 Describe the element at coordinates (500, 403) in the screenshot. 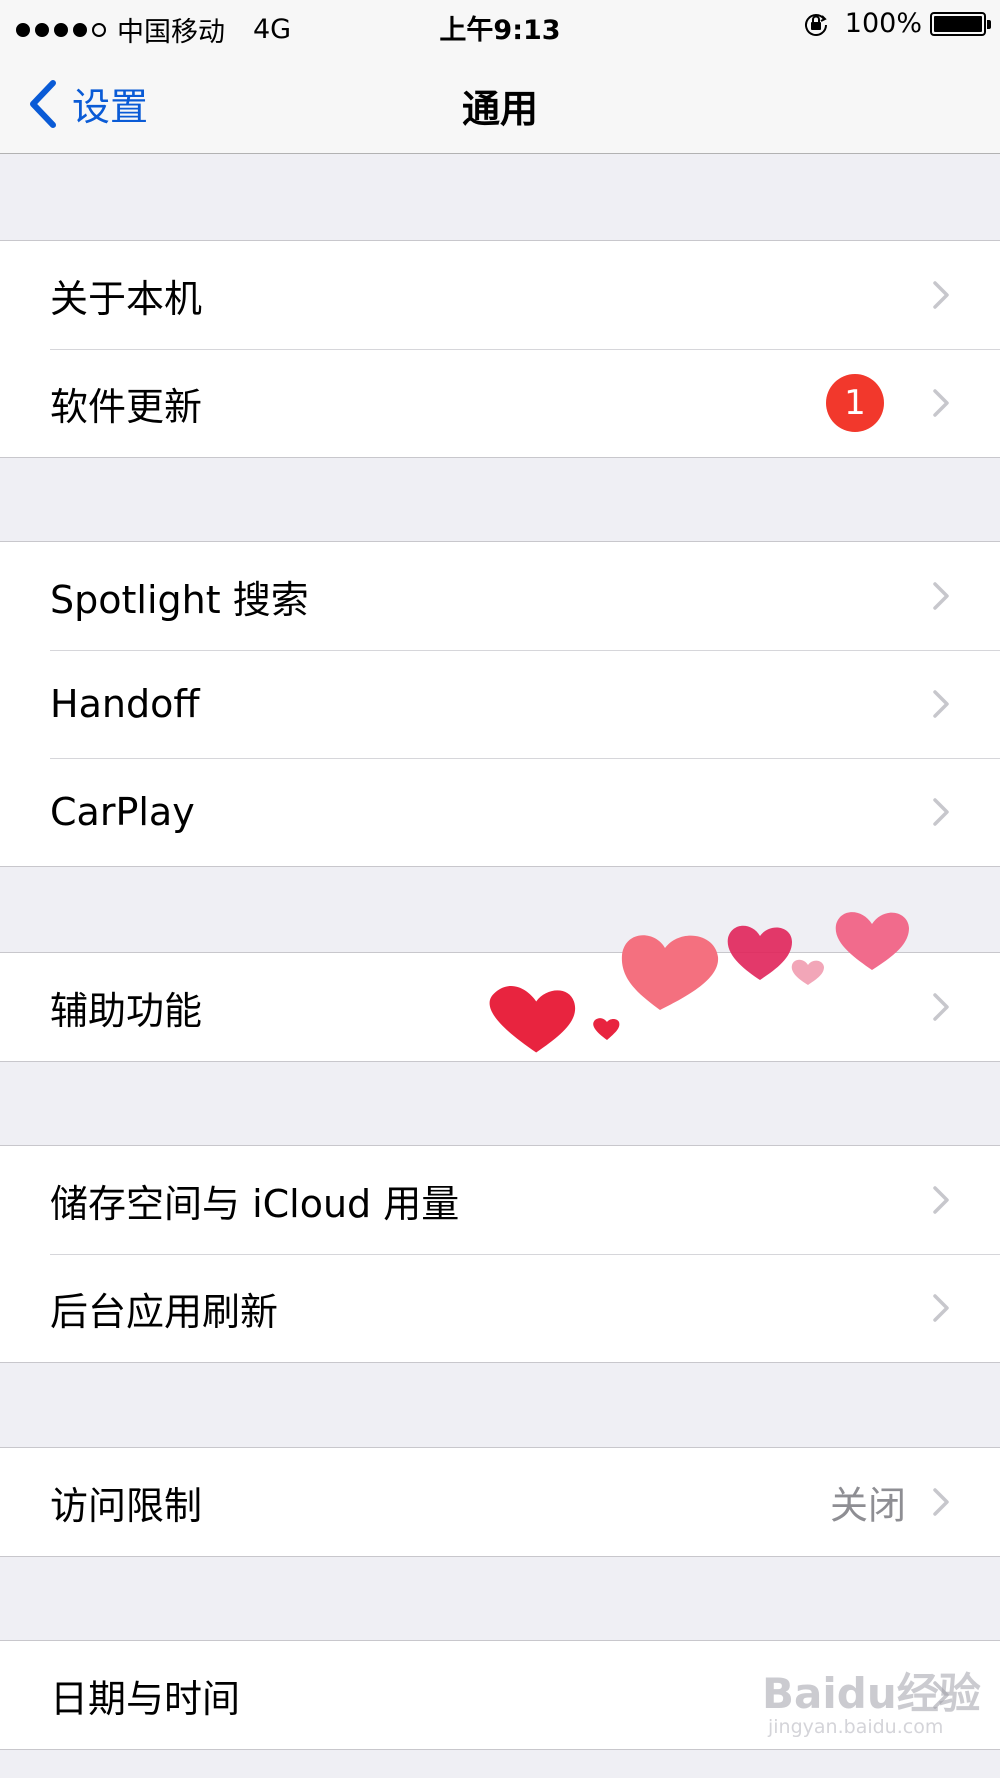

I see `settings-row: 软件更新 1` at that location.